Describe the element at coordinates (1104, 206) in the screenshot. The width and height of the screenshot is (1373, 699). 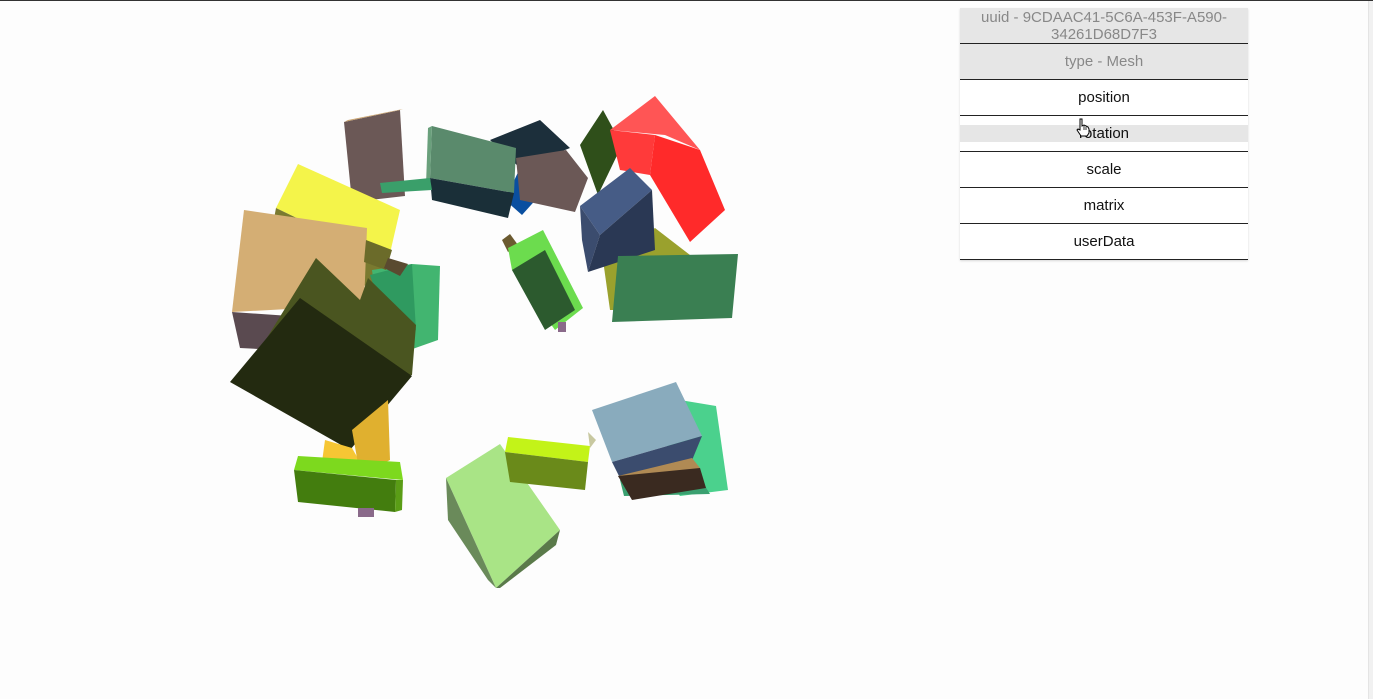
I see `property-matrix-button: matrix` at that location.